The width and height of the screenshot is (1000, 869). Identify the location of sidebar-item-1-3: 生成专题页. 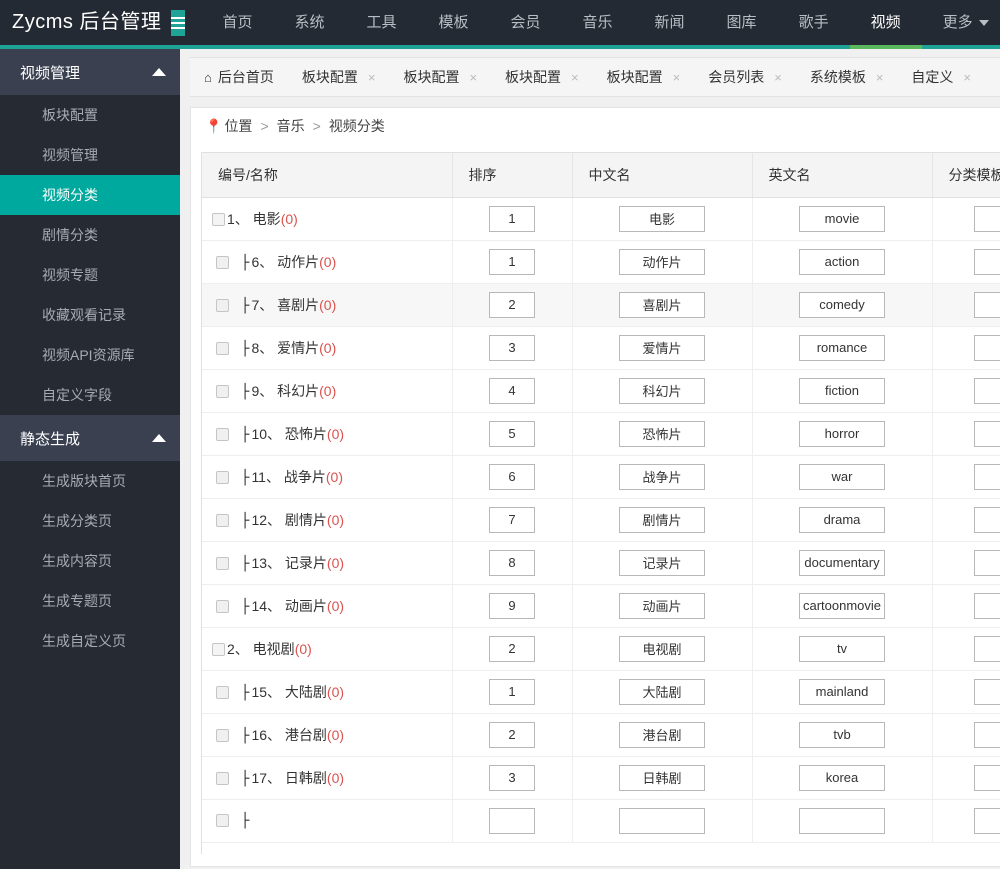
(90, 601).